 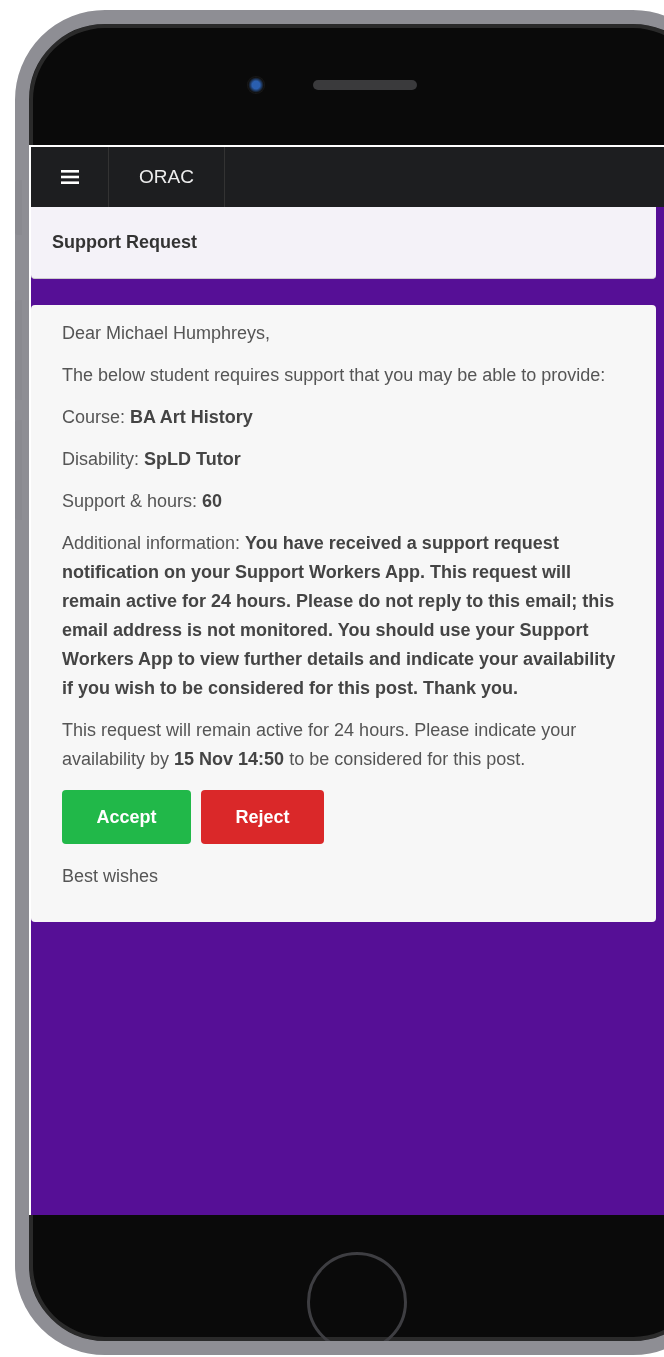 I want to click on message-paragraph: The below student requires support that you may be able to provide:, so click(x=334, y=375).